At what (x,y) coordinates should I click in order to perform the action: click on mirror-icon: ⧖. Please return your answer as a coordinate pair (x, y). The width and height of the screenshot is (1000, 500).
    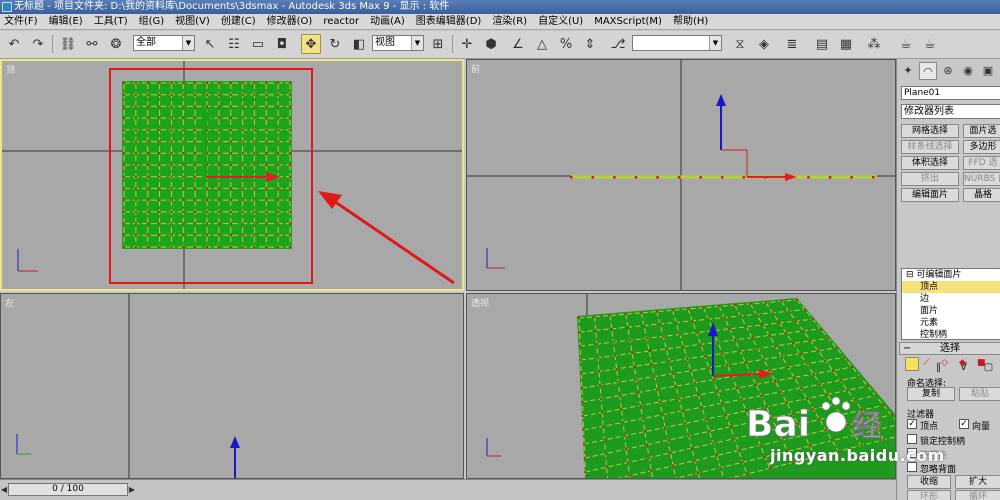
    Looking at the image, I should click on (740, 44).